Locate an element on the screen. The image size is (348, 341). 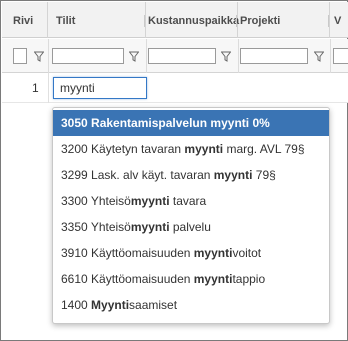
option-text: marg. AVL 79§ is located at coordinates (264, 149).